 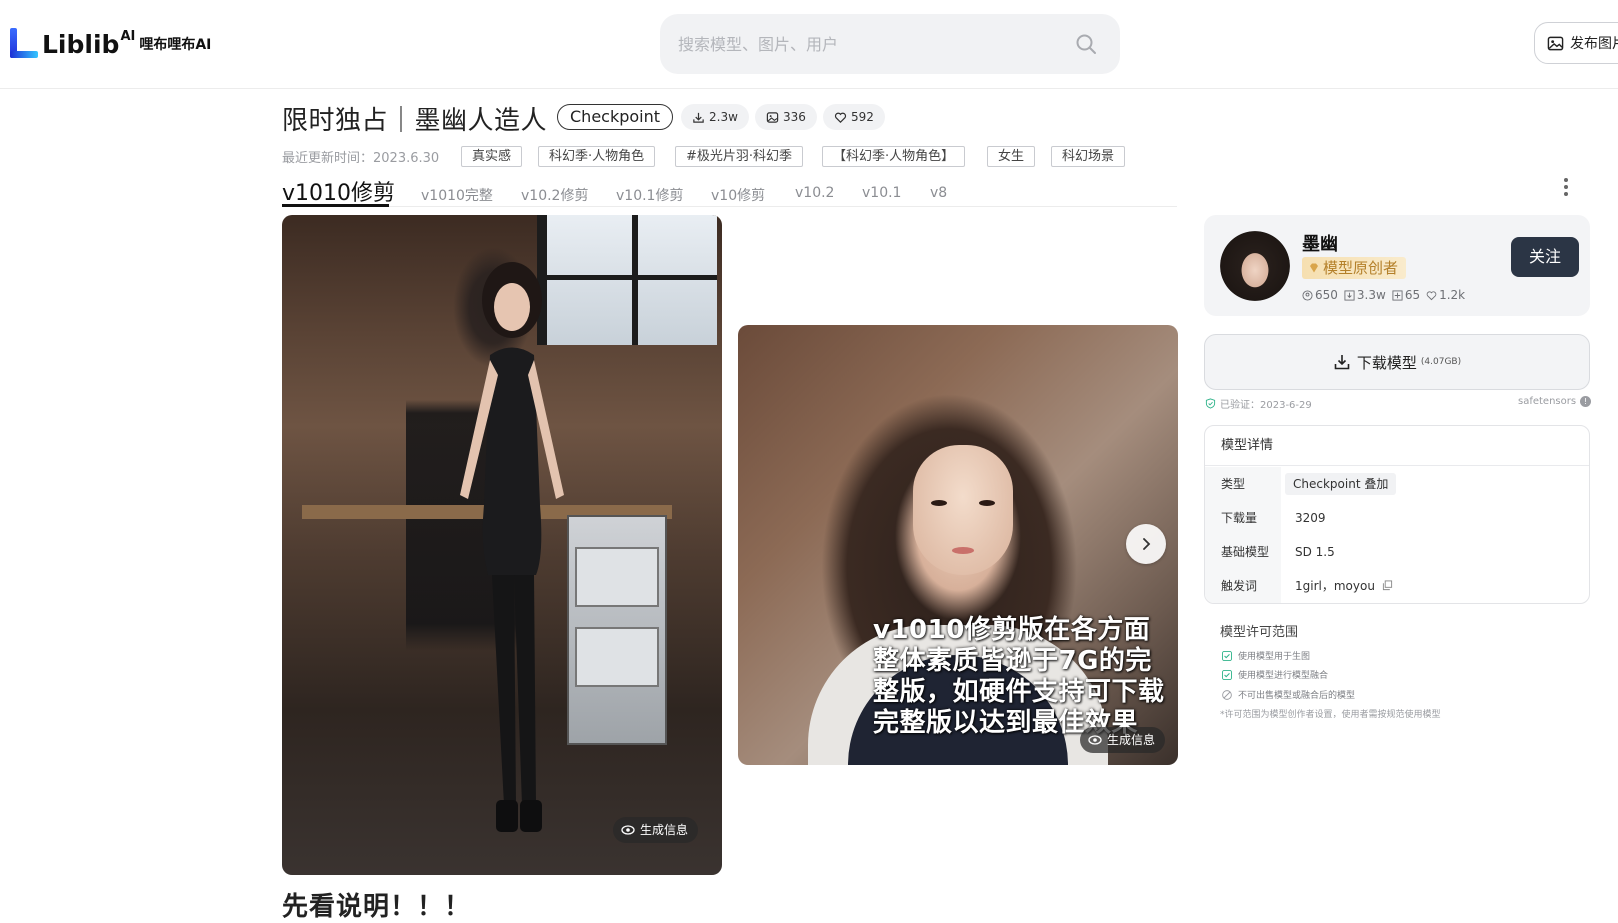 What do you see at coordinates (492, 156) in the screenshot?
I see `model-tag: 真实感` at bounding box center [492, 156].